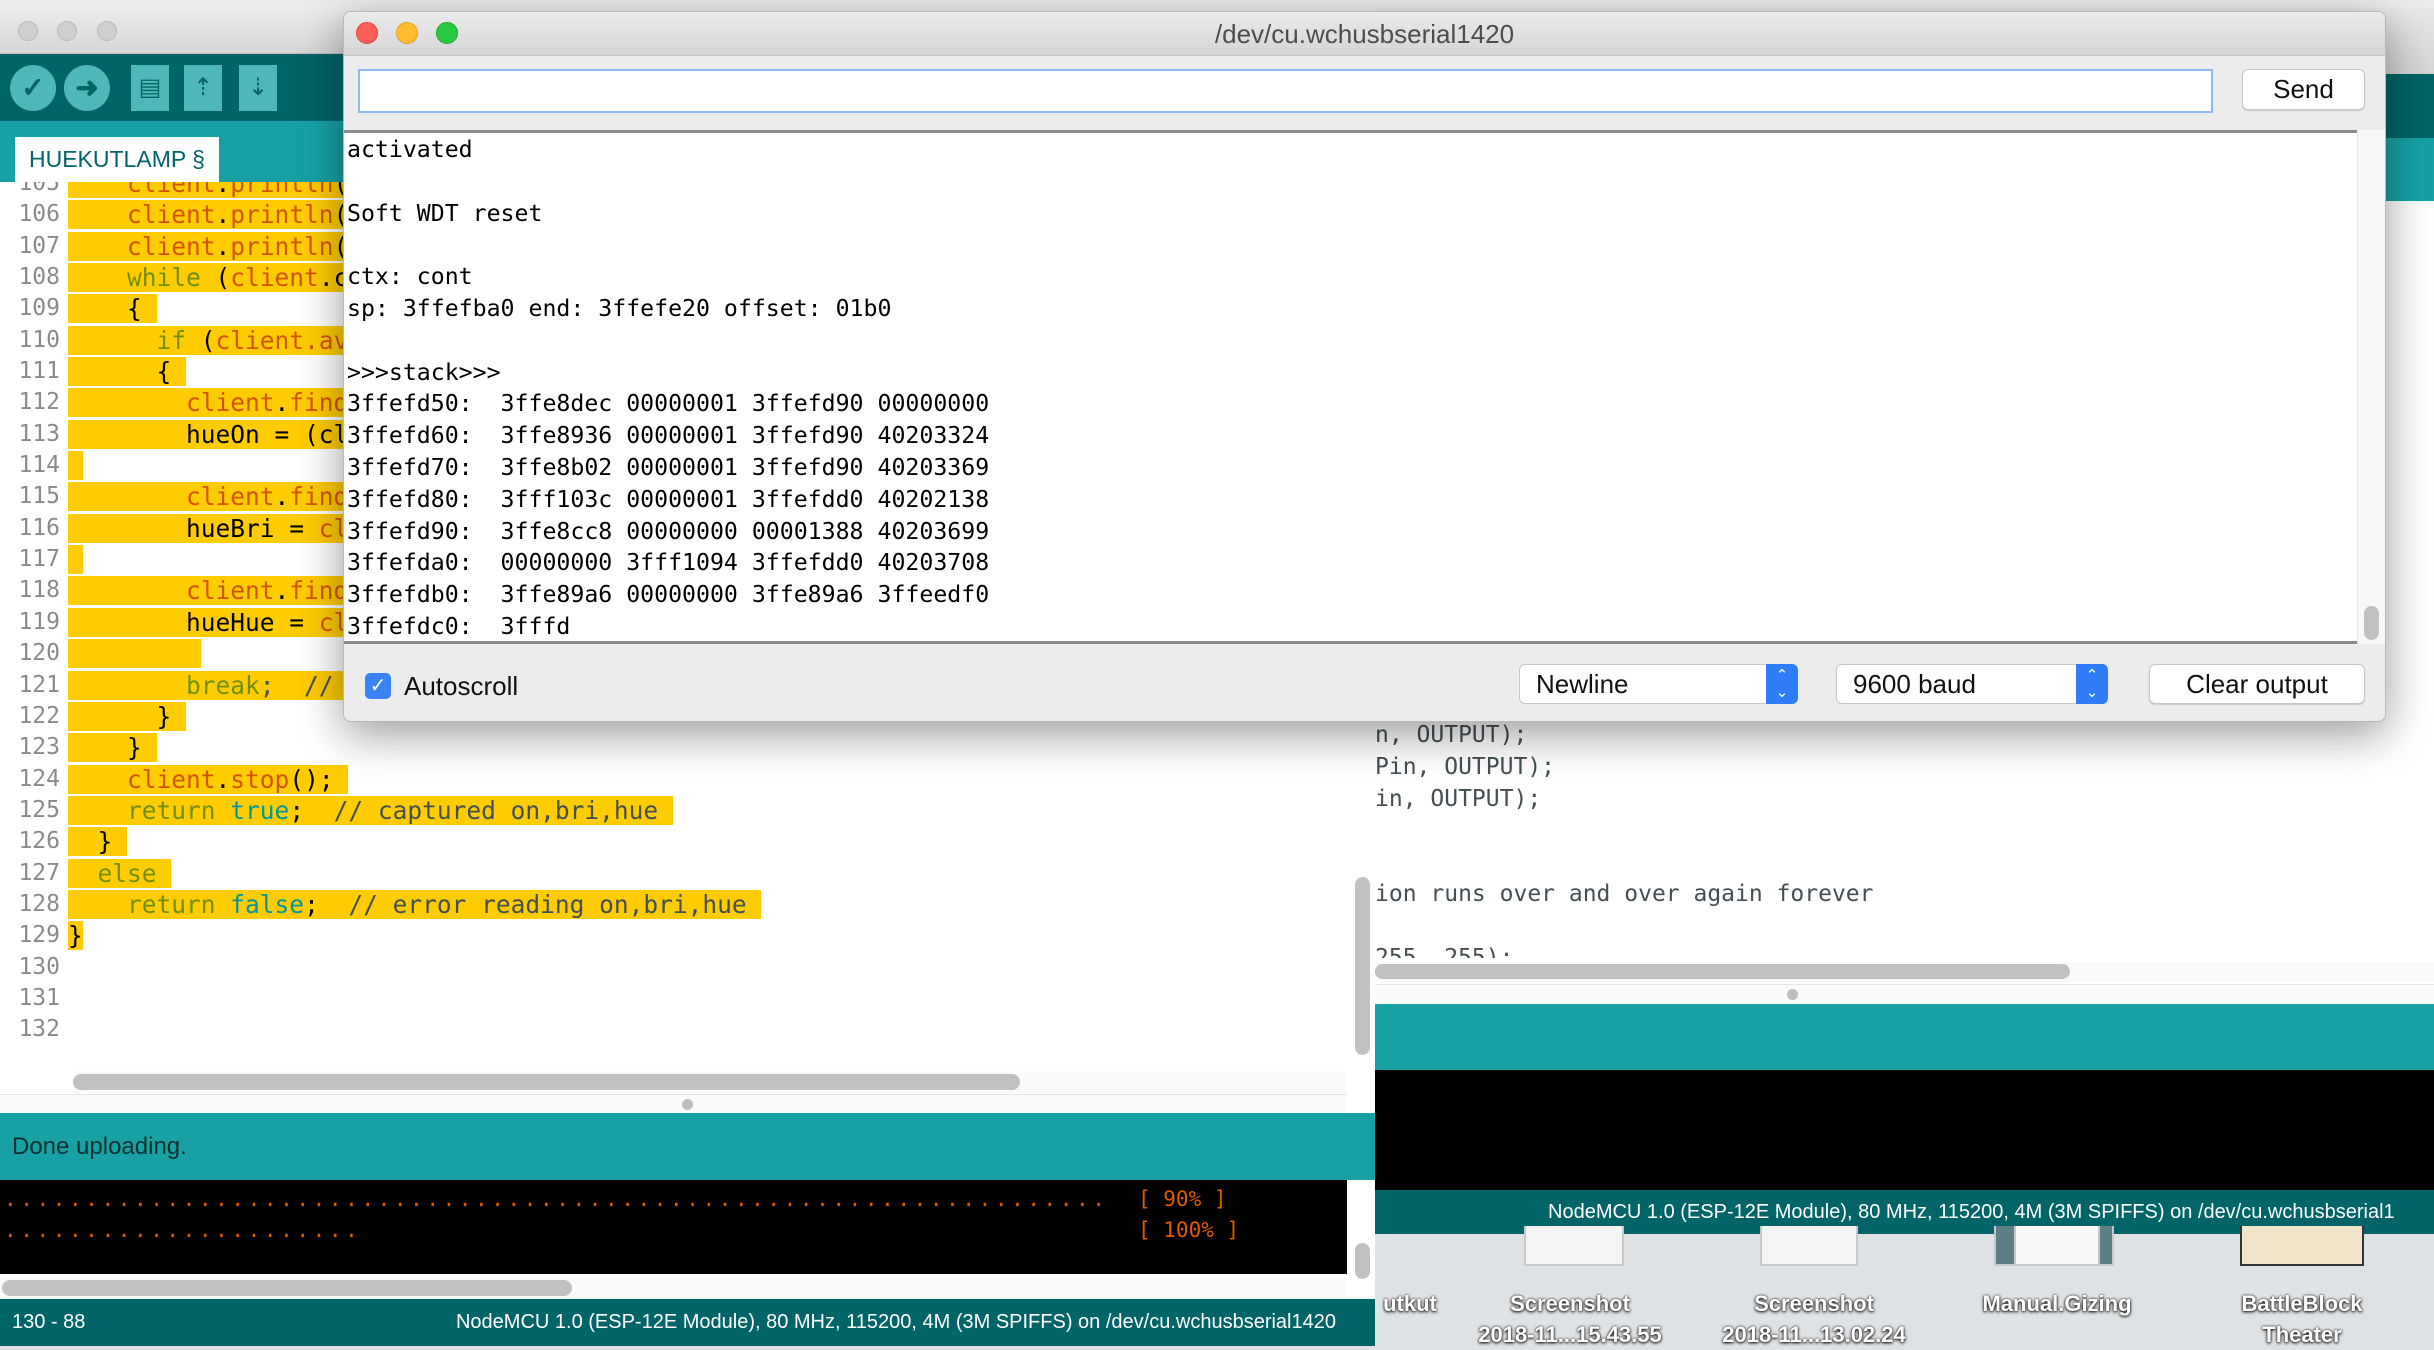 Image resolution: width=2434 pixels, height=1350 pixels. Describe the element at coordinates (39, 621) in the screenshot. I see `line-number: 119` at that location.